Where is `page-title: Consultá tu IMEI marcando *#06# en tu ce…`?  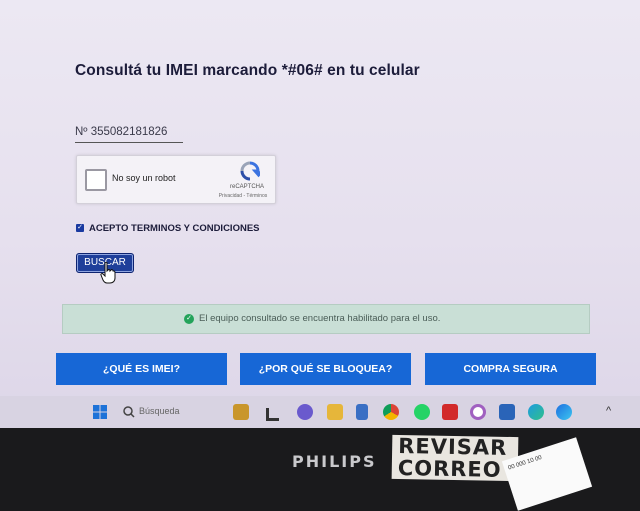
page-title: Consultá tu IMEI marcando *#06# en tu ce… is located at coordinates (247, 70).